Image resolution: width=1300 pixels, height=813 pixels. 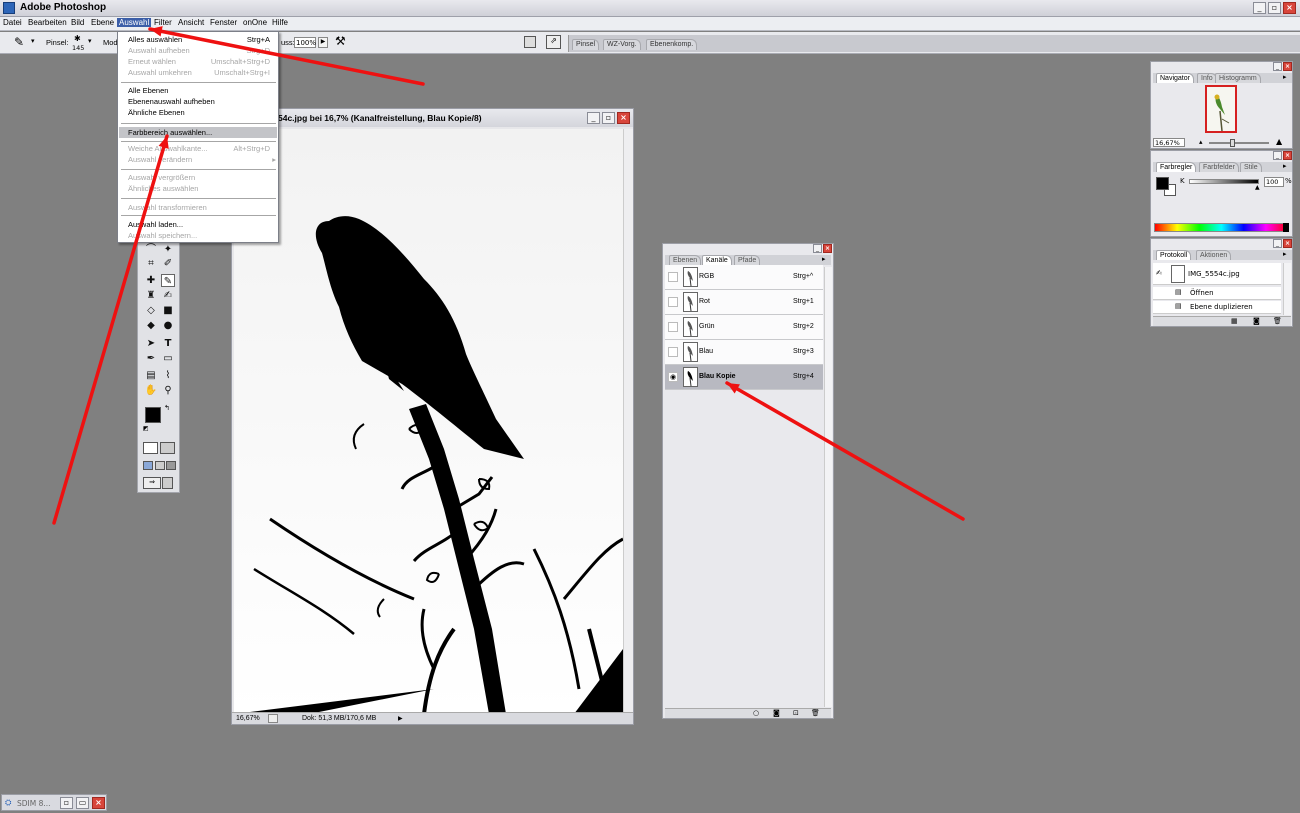 I want to click on swap-colors-icon: ↰, so click(x=167, y=408).